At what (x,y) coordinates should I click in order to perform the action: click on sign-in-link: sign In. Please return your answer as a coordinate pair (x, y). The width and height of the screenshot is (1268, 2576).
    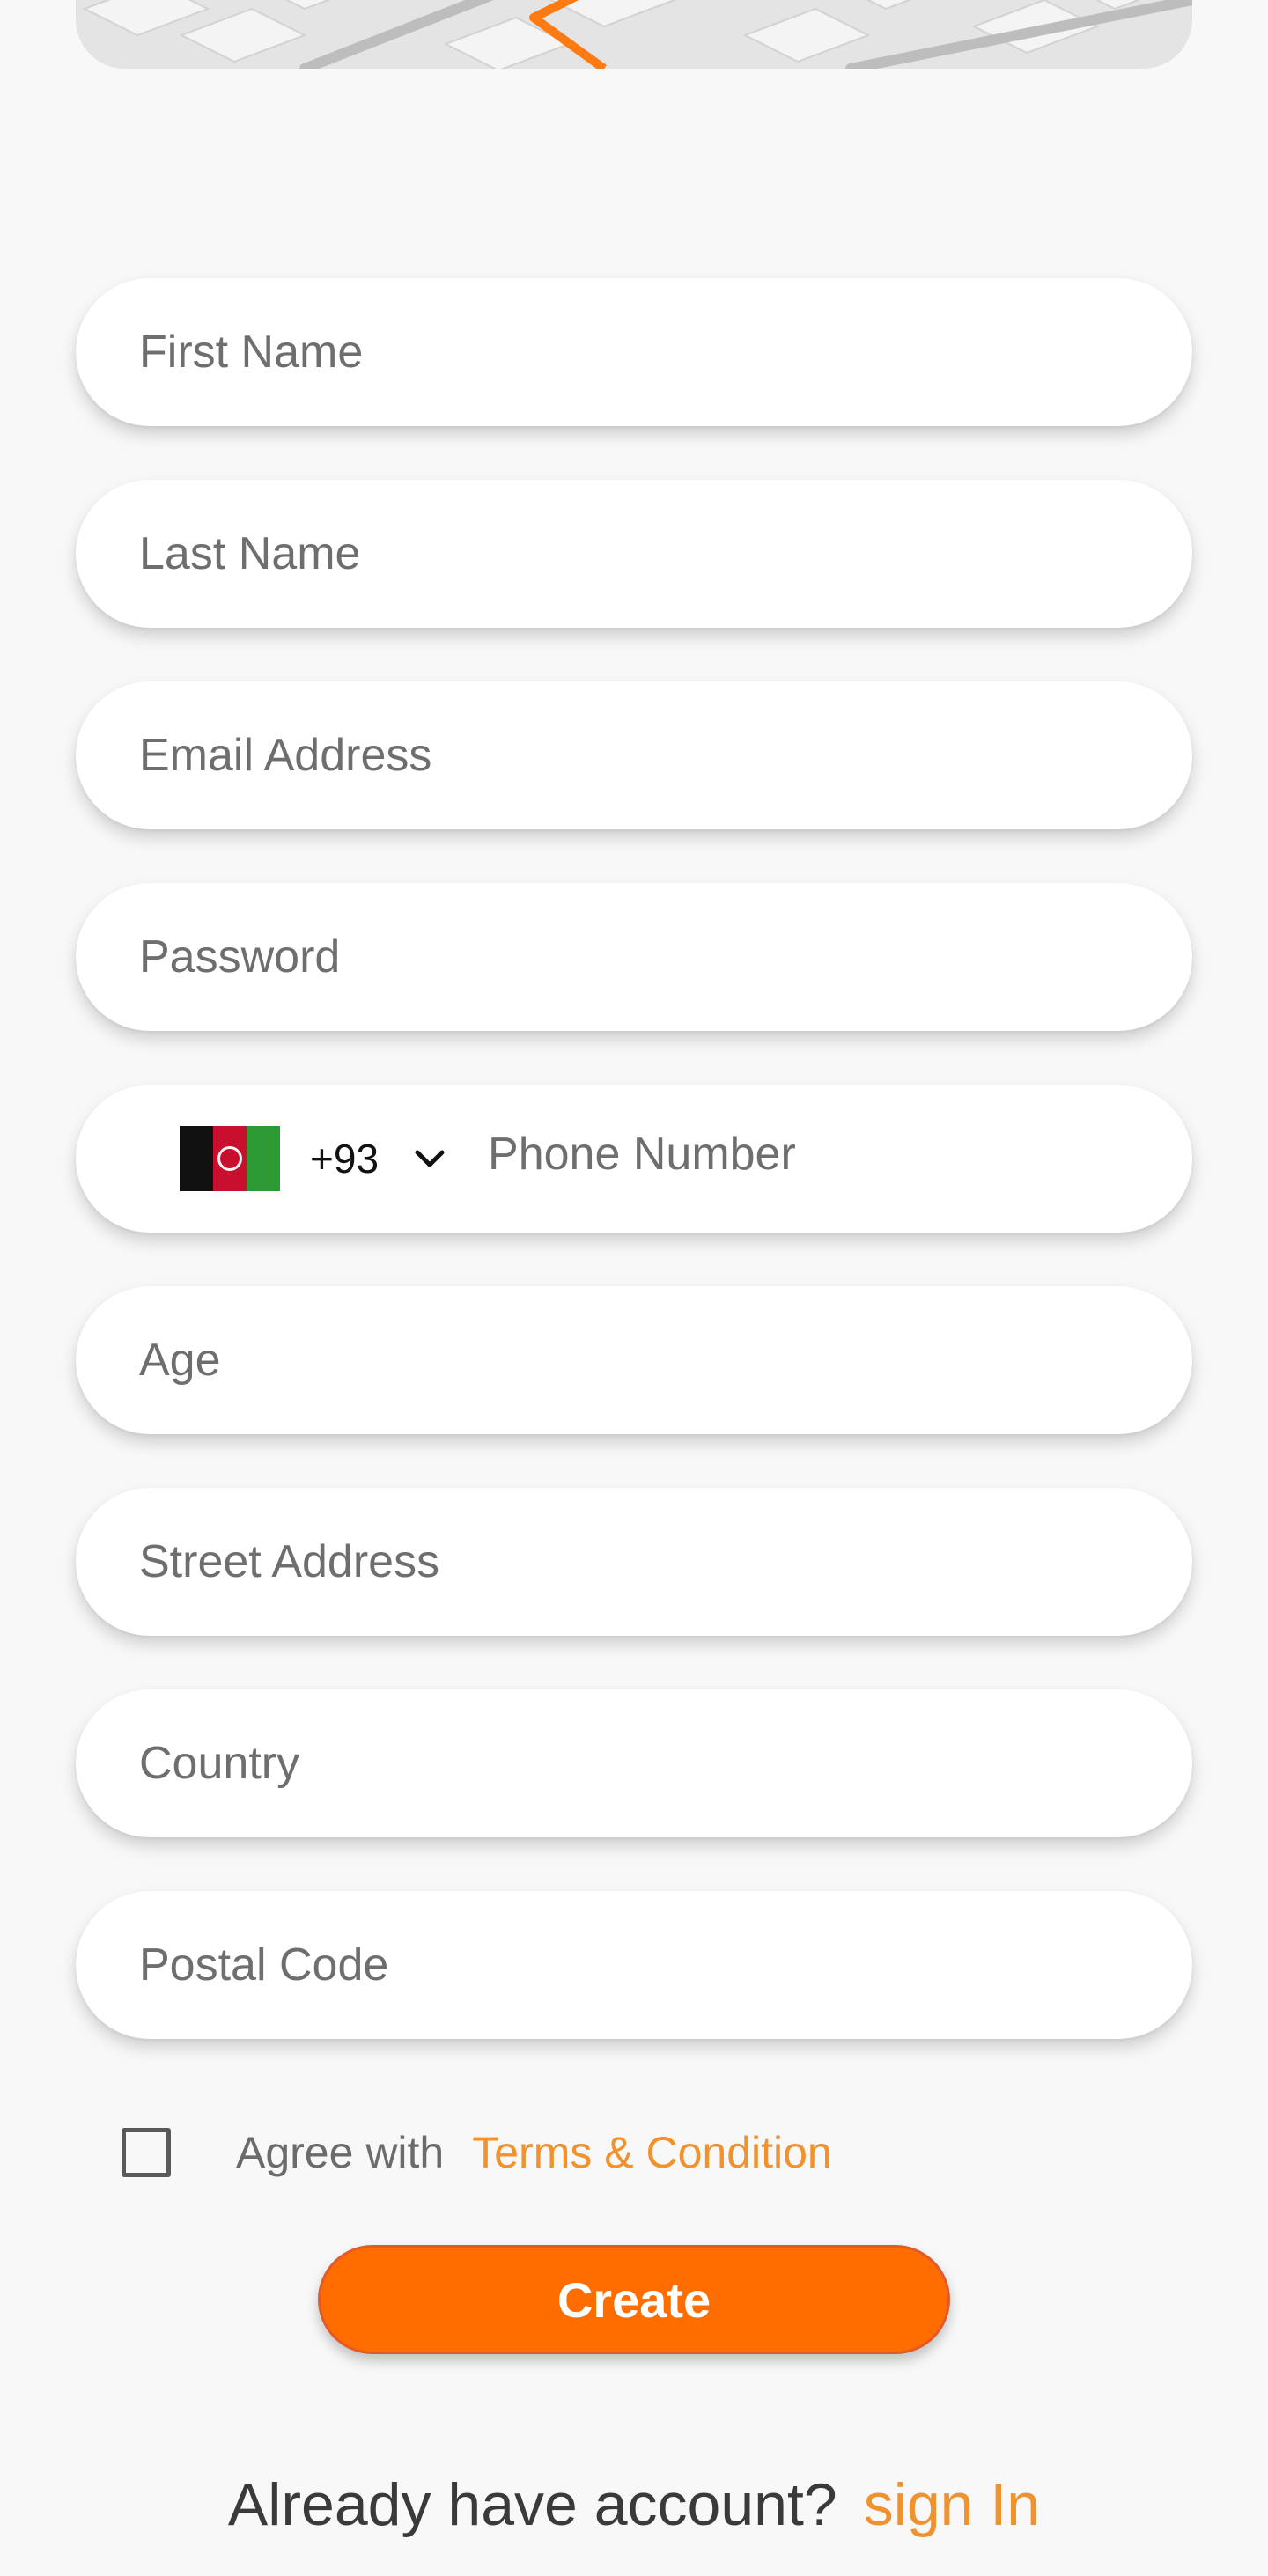
    Looking at the image, I should click on (952, 2504).